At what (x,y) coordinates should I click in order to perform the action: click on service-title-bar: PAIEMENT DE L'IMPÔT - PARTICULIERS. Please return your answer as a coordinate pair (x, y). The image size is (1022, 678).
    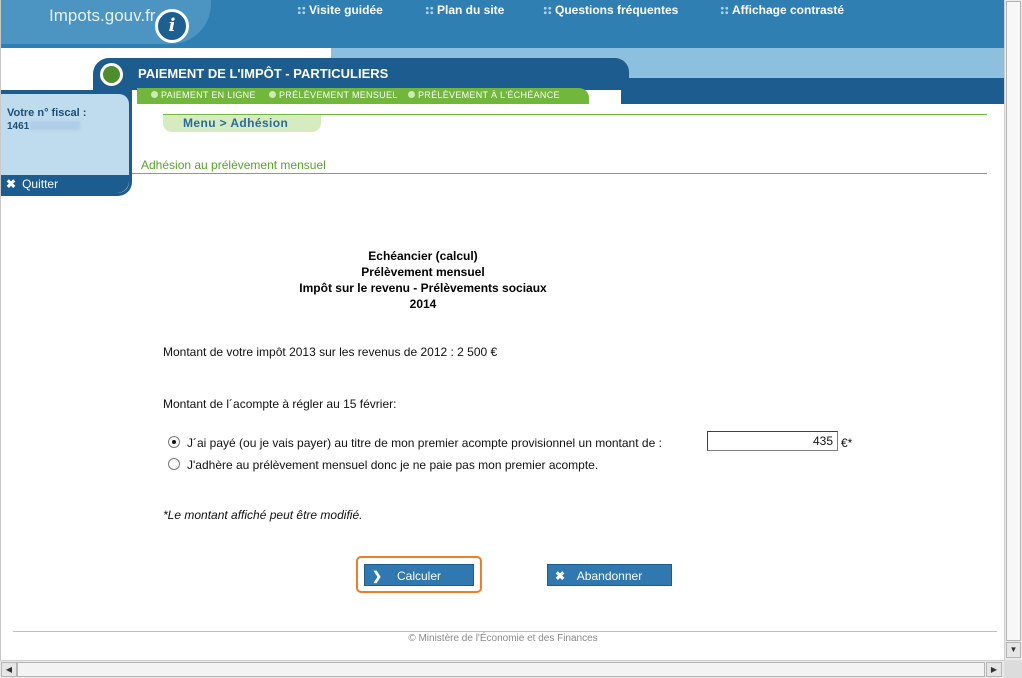
    Looking at the image, I should click on (361, 74).